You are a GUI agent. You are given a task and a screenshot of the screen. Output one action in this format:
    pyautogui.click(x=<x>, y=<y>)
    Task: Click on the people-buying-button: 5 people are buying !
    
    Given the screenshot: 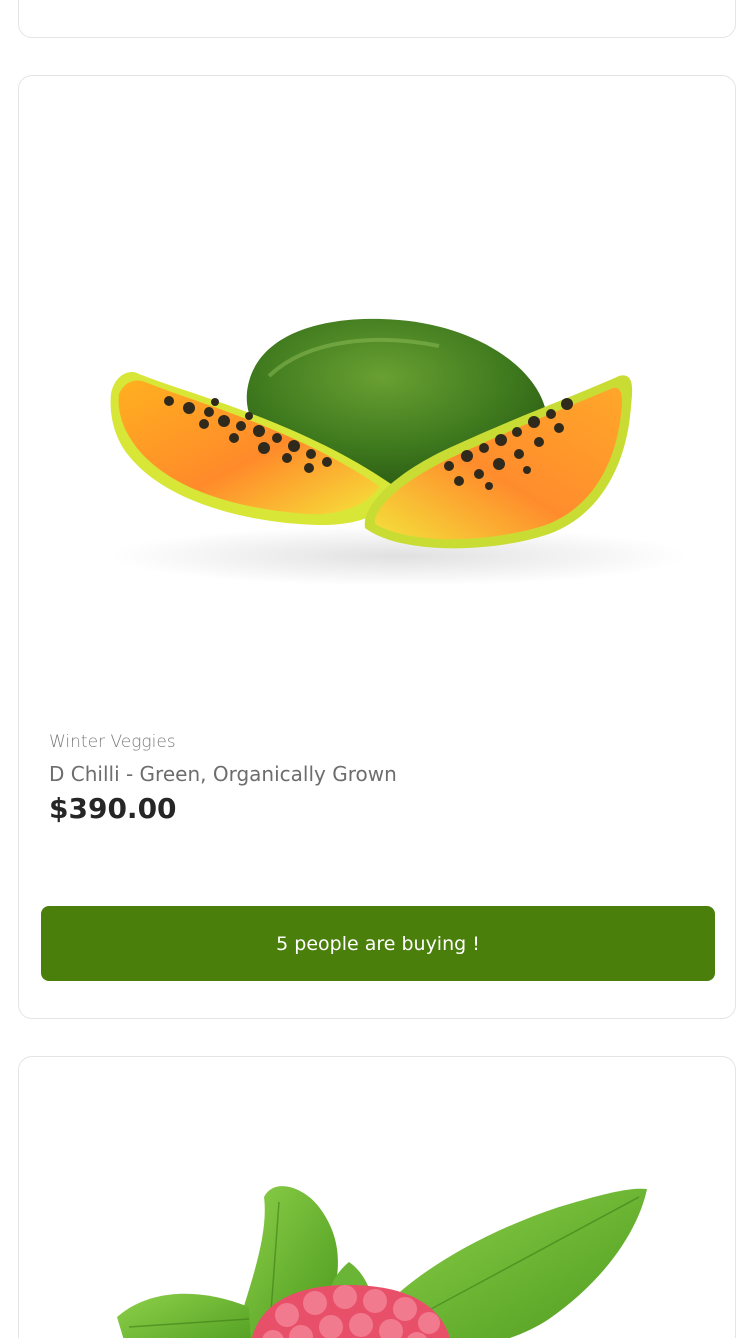 What is the action you would take?
    pyautogui.click(x=378, y=943)
    